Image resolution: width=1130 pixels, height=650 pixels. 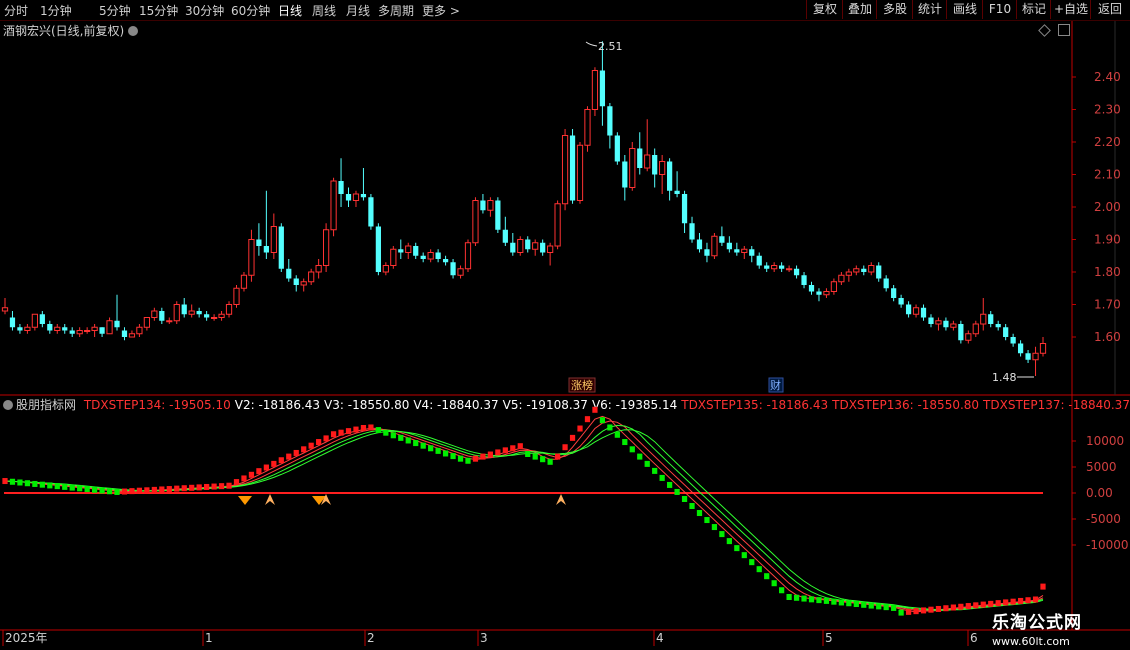 I want to click on tf-monthly: 月线, so click(x=358, y=10).